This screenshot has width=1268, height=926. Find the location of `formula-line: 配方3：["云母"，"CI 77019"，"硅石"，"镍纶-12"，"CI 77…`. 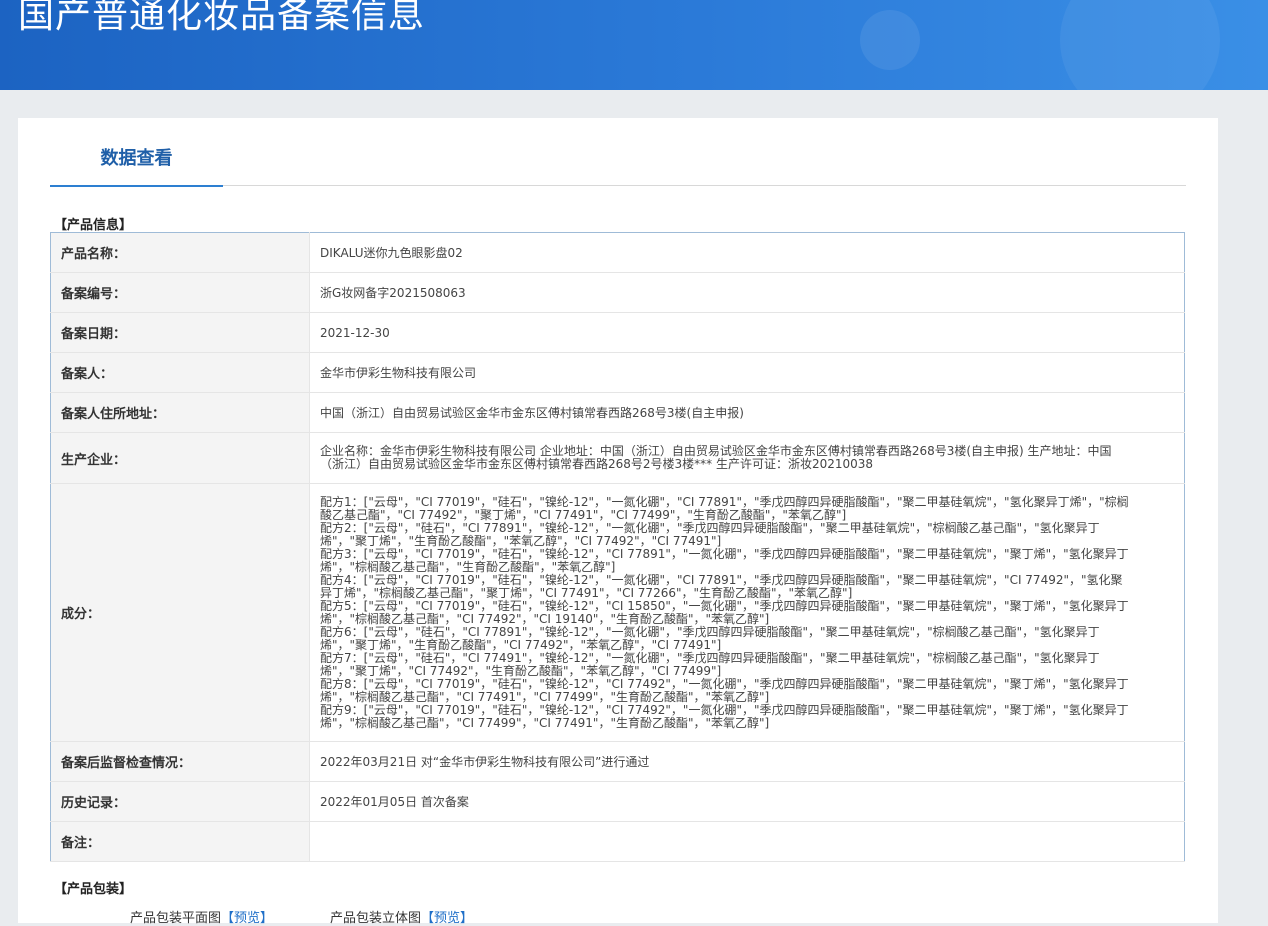

formula-line: 配方3：["云母"，"CI 77019"，"硅石"，"镍纶-12"，"CI 77… is located at coordinates (724, 560).